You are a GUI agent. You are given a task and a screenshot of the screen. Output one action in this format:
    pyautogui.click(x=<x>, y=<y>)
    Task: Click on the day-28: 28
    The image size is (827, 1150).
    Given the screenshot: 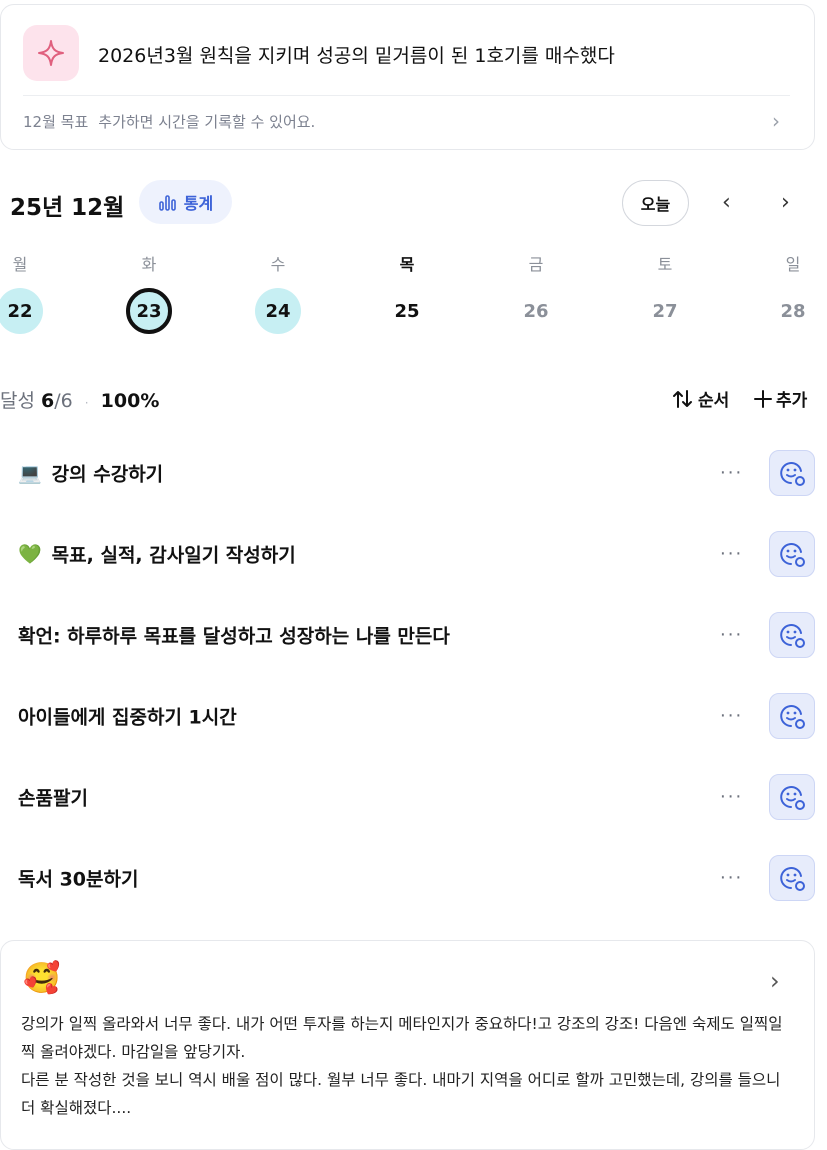 What is the action you would take?
    pyautogui.click(x=793, y=311)
    